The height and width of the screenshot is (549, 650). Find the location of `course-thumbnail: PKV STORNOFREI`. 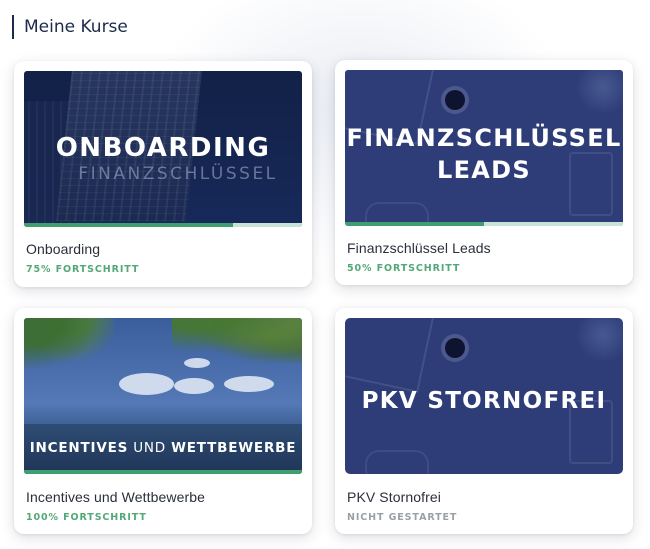

course-thumbnail: PKV STORNOFREI is located at coordinates (484, 396).